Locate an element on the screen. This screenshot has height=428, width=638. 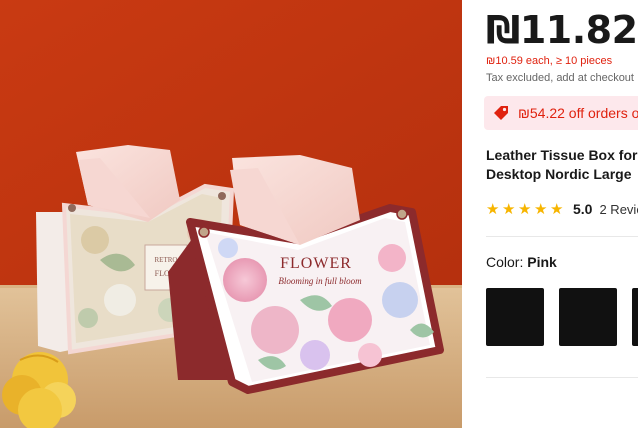
color-label: Color: Pink is located at coordinates (521, 262).